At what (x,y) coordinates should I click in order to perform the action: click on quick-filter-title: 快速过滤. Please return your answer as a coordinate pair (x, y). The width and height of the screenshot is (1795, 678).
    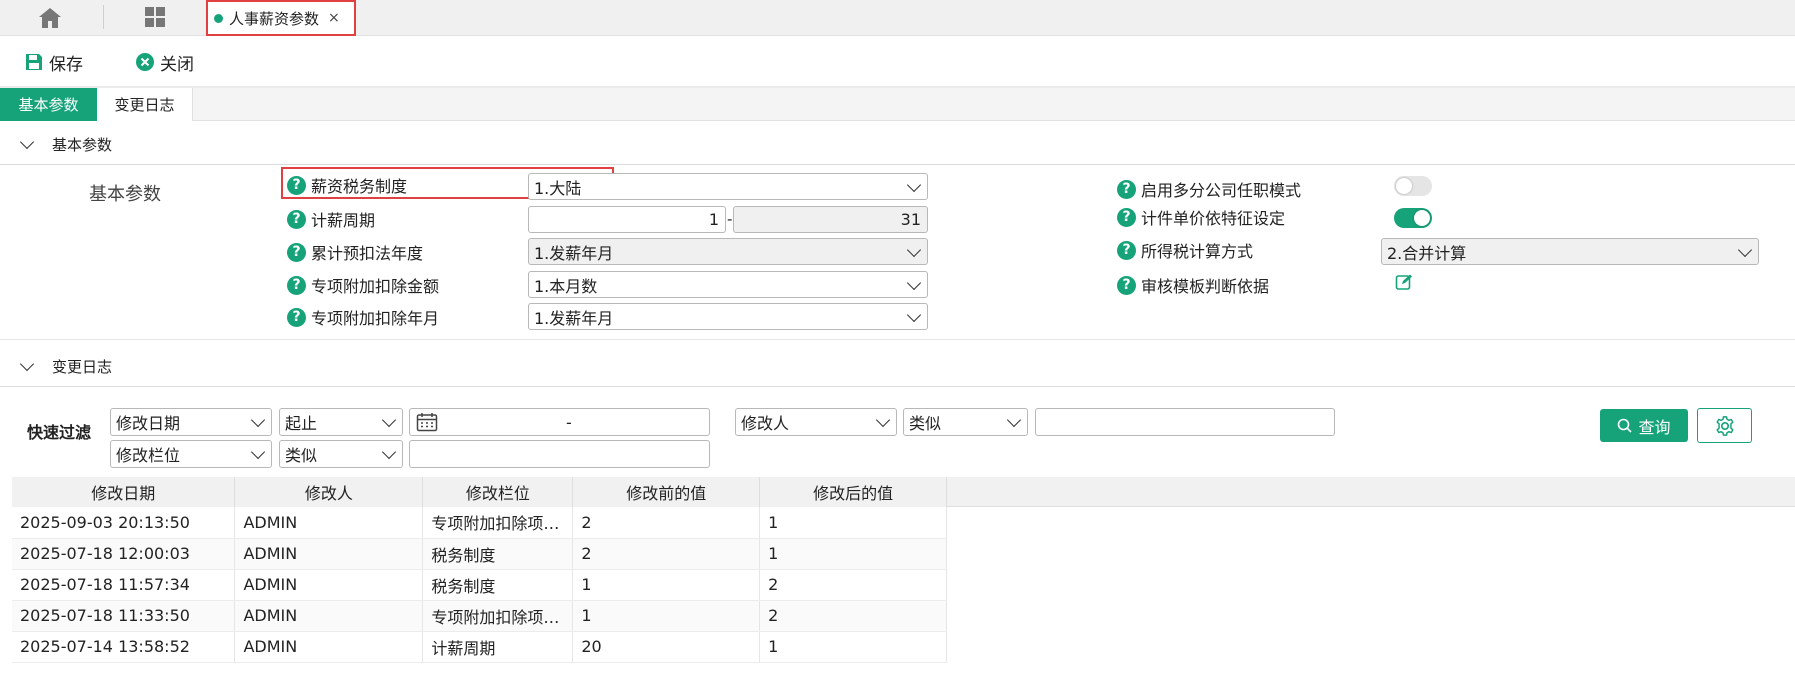
    Looking at the image, I should click on (59, 432).